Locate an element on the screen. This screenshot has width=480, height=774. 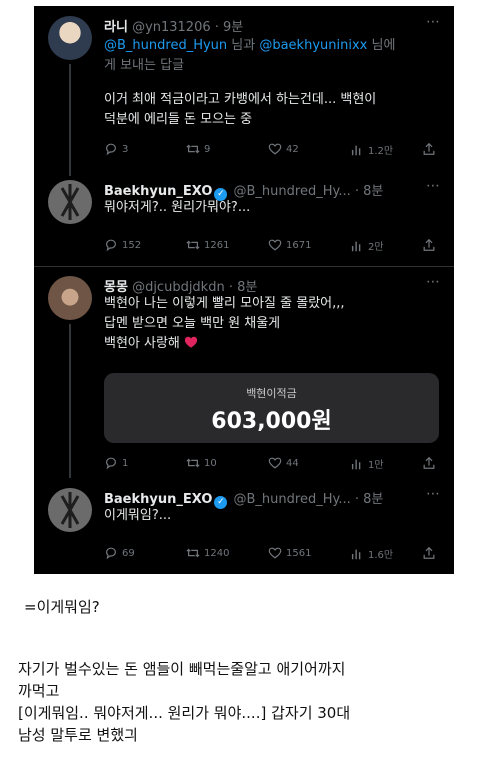
tweet-actions: 1 10 44 1만 is located at coordinates (271, 465).